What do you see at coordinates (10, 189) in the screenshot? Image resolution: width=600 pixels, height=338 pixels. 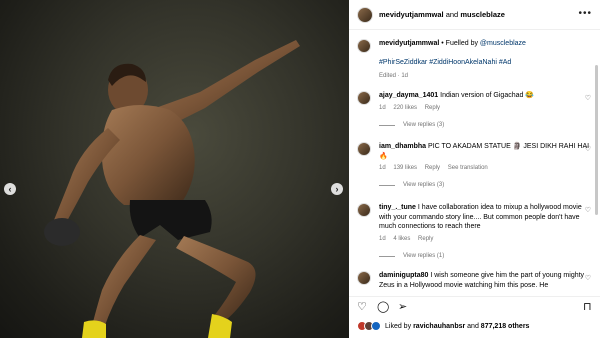 I see `previous-image-button: ‹` at bounding box center [10, 189].